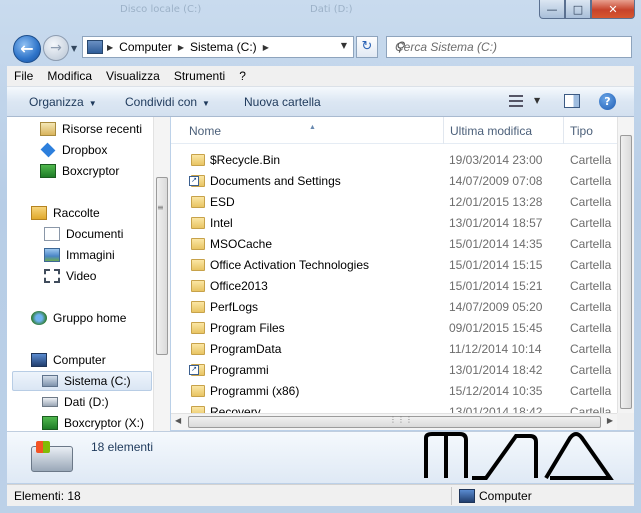  Describe the element at coordinates (194, 181) in the screenshot. I see `shortcut-overlay-icon: ↗` at that location.